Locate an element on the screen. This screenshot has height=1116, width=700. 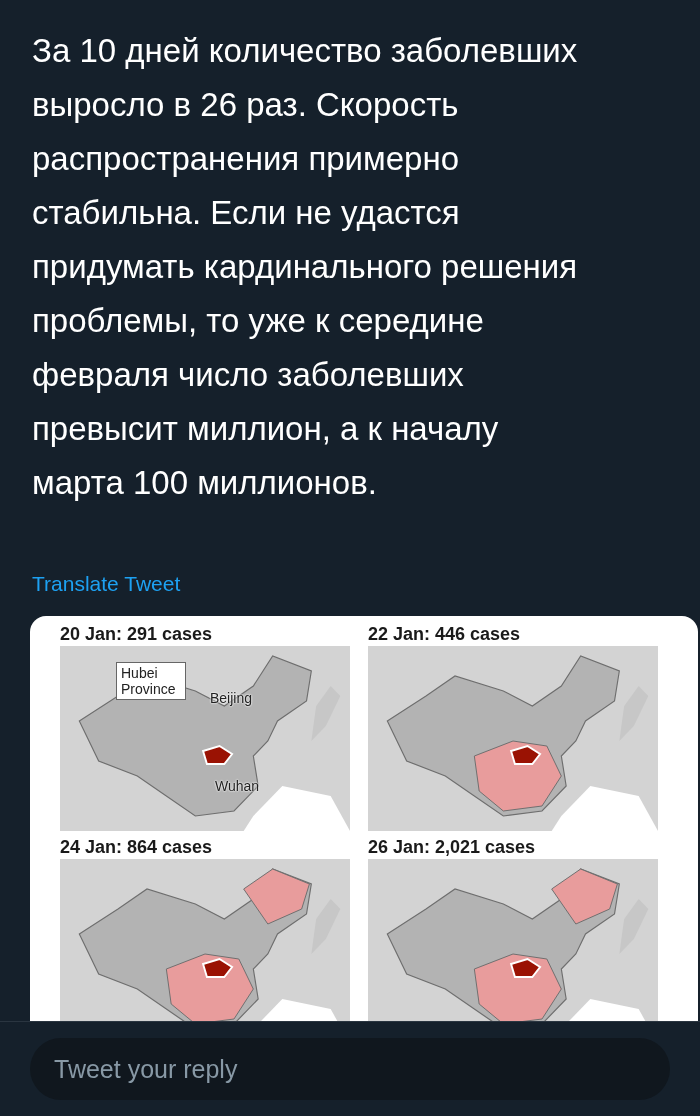
map-title: 26 Jan: 2,021 cases is located at coordinates (452, 847).